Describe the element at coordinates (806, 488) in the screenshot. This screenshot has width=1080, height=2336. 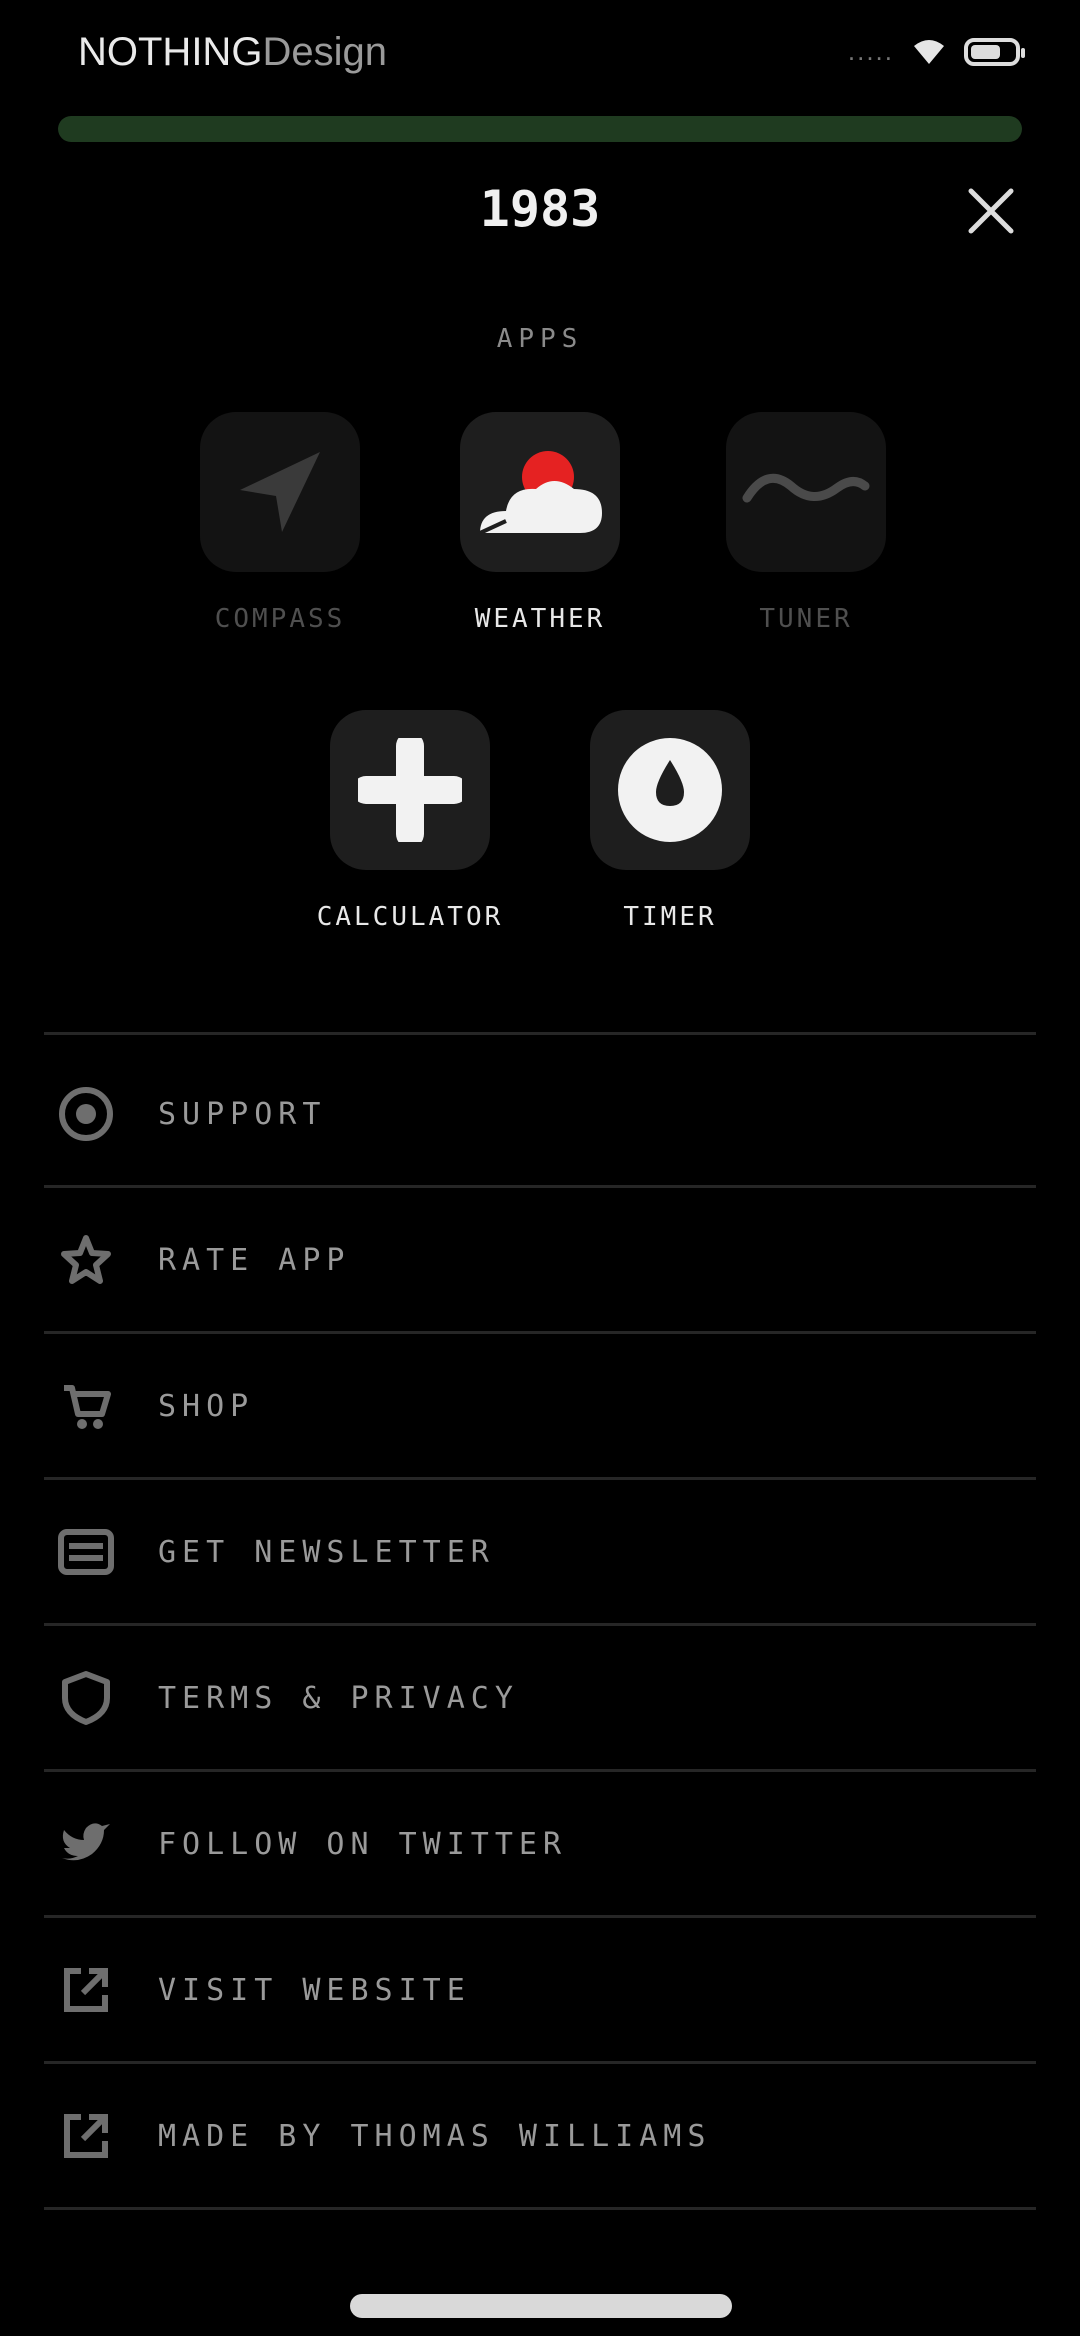
I see `wave-icon` at that location.